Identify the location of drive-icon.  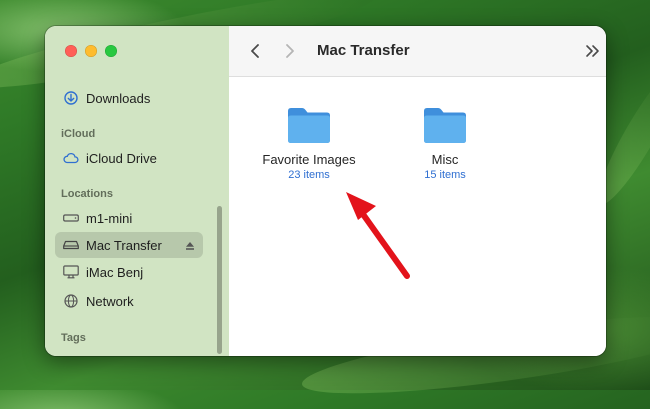
(71, 218).